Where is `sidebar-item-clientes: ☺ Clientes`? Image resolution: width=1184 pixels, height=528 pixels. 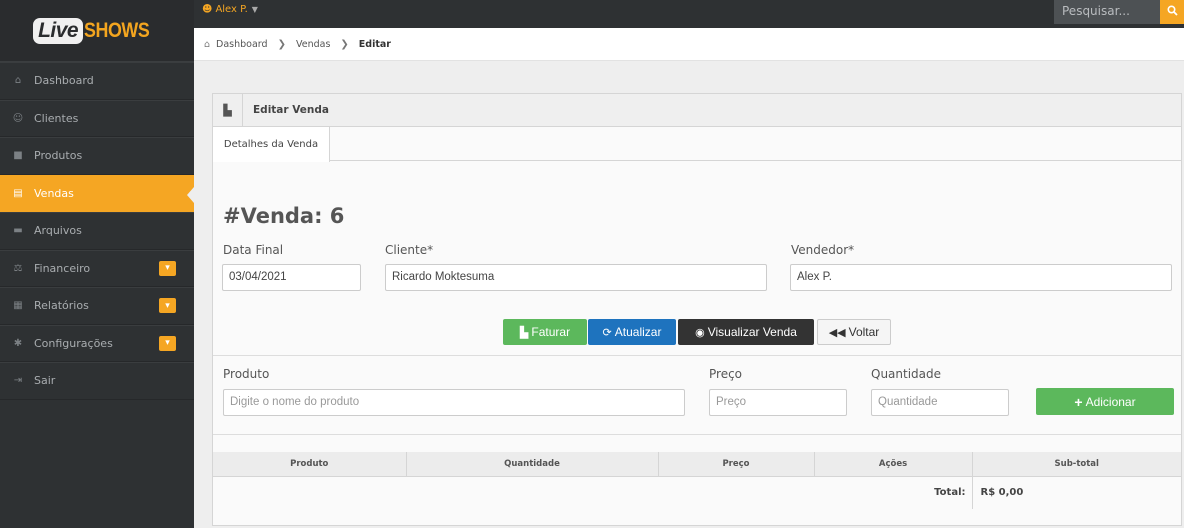 sidebar-item-clientes: ☺ Clientes is located at coordinates (97, 118).